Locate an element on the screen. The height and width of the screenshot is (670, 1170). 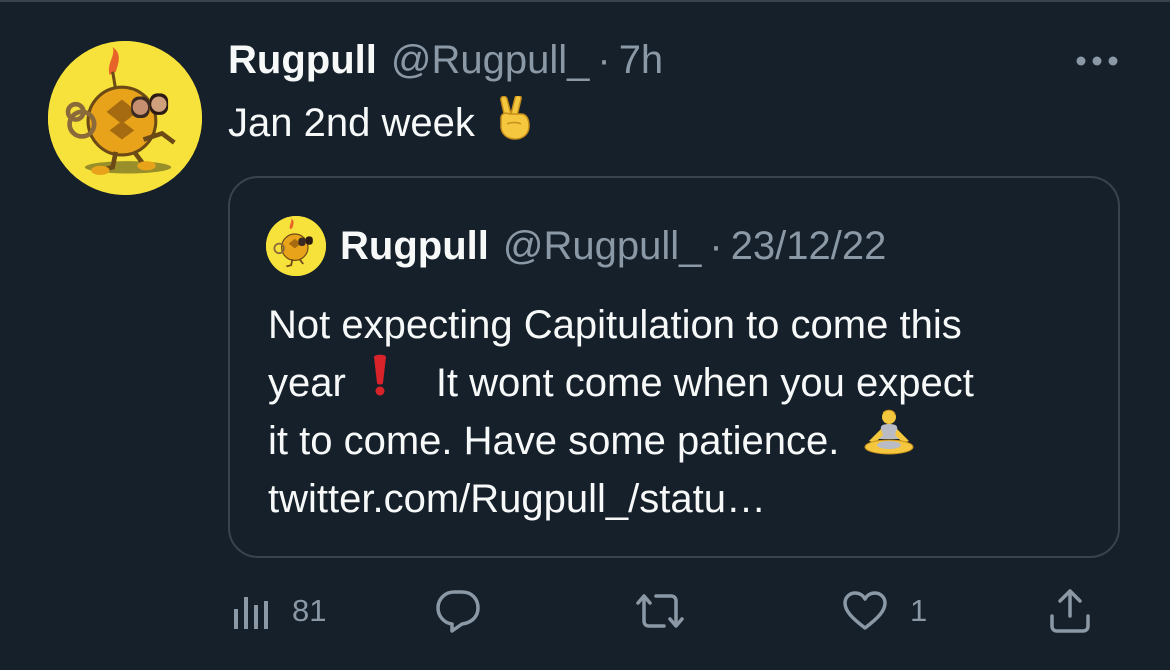
tweet-header: Rugpull @Rugpull_ · 7h is located at coordinates (445, 63).